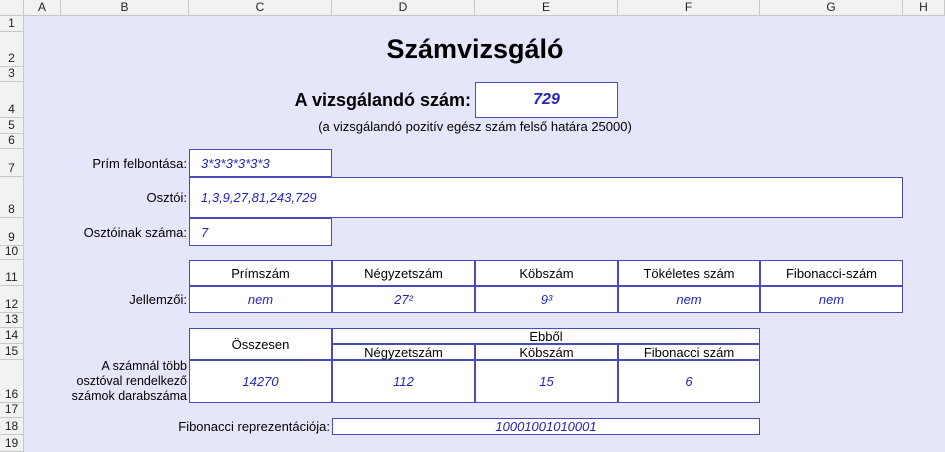  What do you see at coordinates (475, 49) in the screenshot?
I see `page-title: Számvizsgáló` at bounding box center [475, 49].